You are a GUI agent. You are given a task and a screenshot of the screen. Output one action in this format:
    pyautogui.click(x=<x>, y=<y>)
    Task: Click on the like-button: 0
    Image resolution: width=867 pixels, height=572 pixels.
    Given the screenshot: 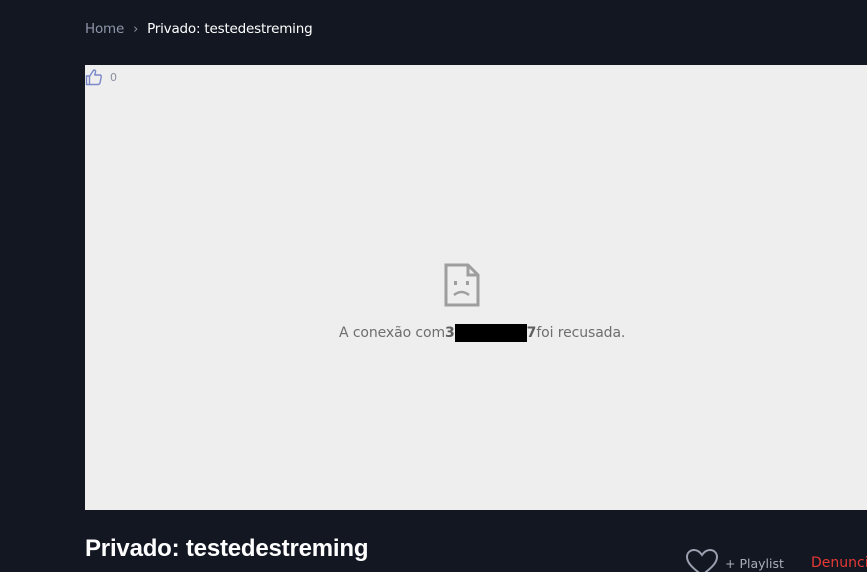 What is the action you would take?
    pyautogui.click(x=101, y=77)
    